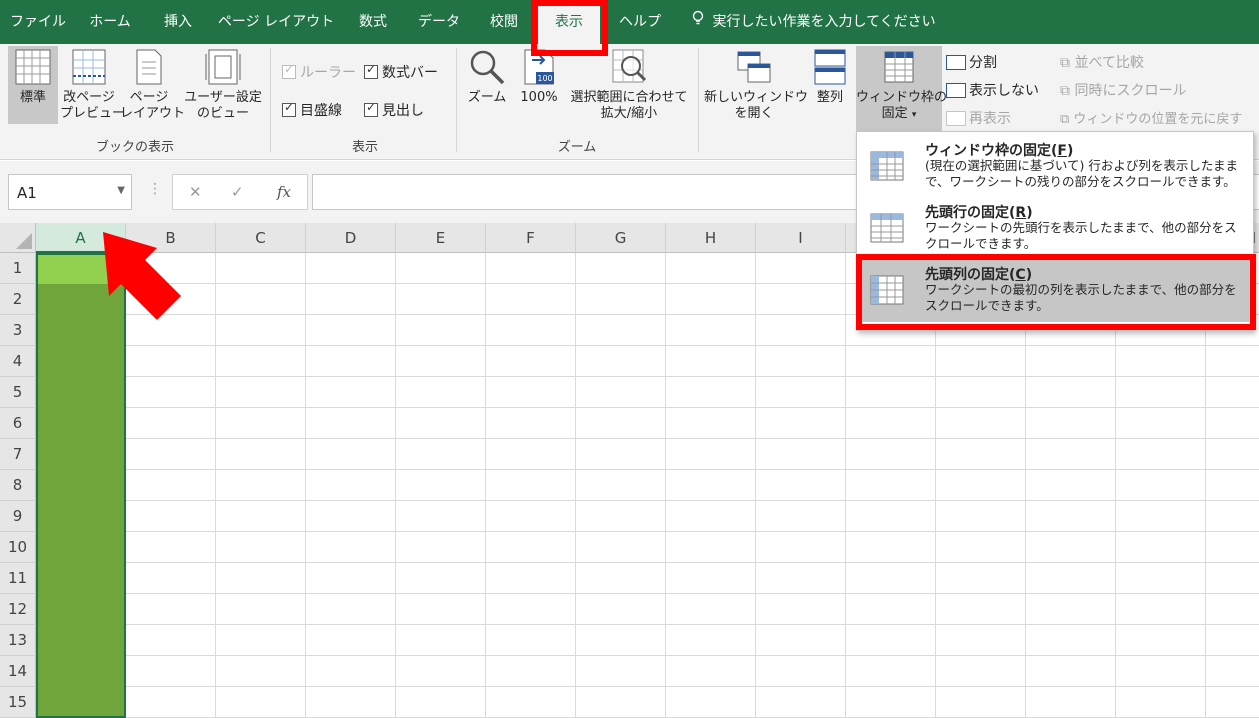 The width and height of the screenshot is (1259, 718). I want to click on tab-data: データ, so click(439, 22).